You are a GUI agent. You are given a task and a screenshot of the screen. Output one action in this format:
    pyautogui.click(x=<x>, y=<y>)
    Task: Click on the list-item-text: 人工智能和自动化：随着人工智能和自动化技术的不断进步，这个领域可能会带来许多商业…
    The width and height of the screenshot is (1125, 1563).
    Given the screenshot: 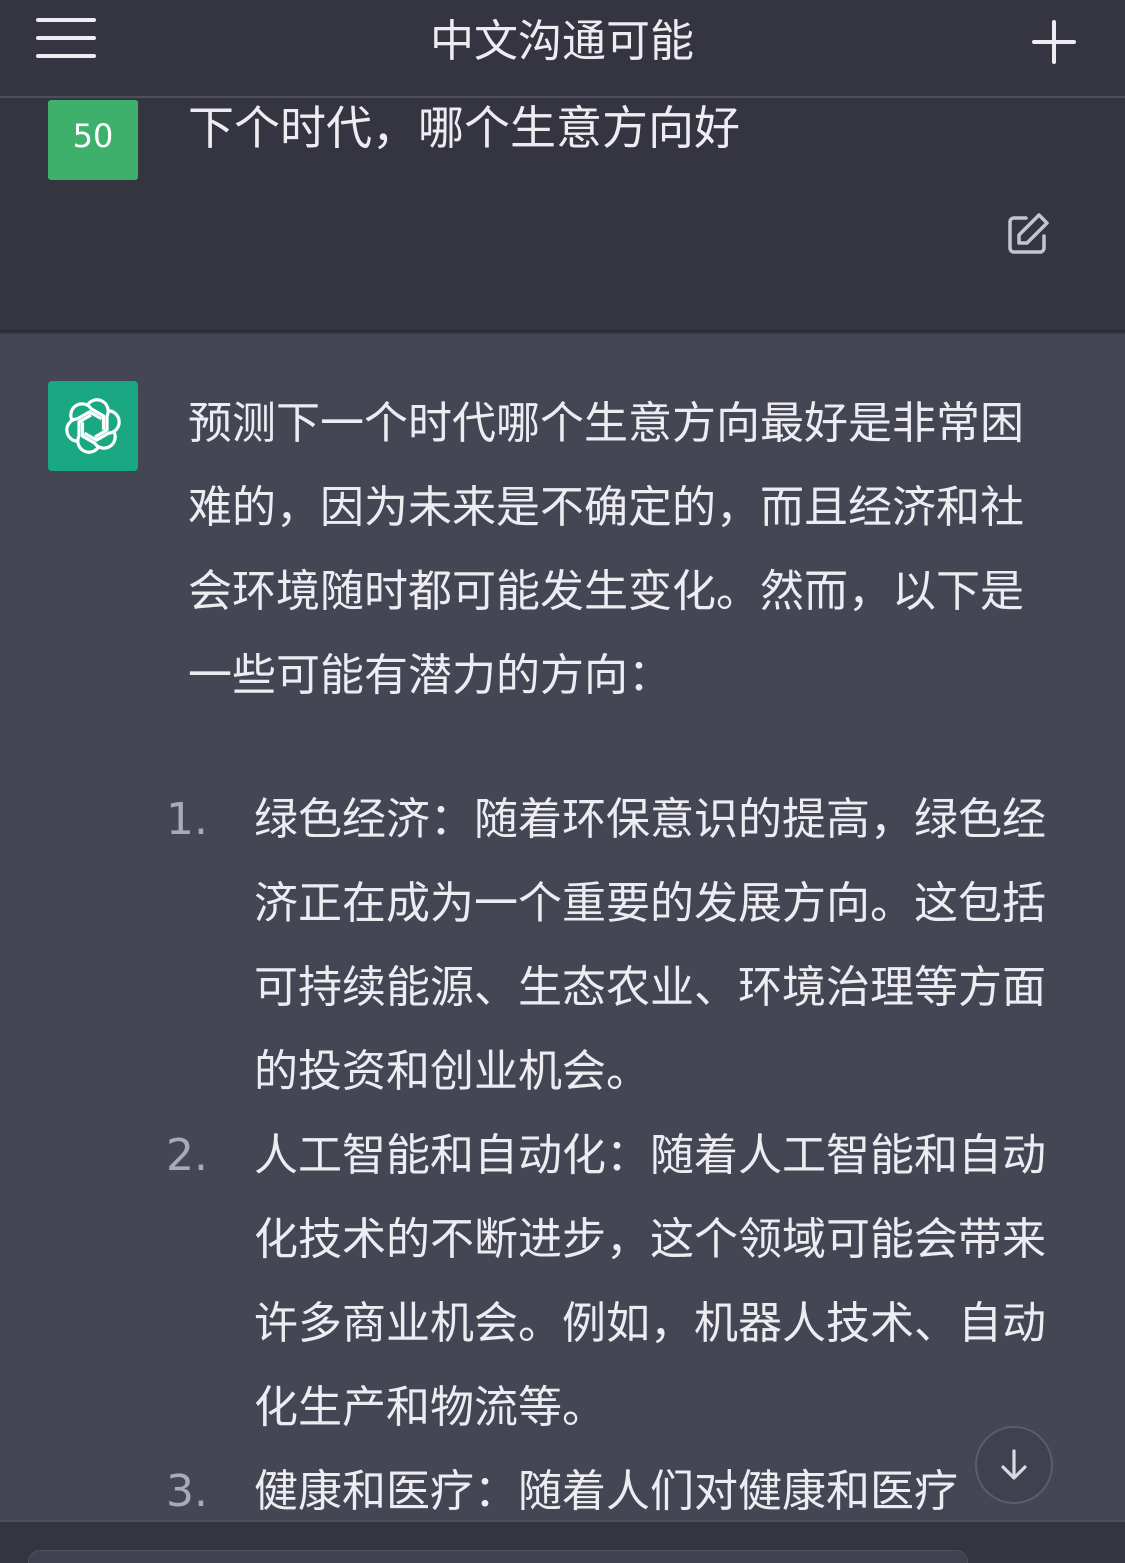 What is the action you would take?
    pyautogui.click(x=650, y=1281)
    